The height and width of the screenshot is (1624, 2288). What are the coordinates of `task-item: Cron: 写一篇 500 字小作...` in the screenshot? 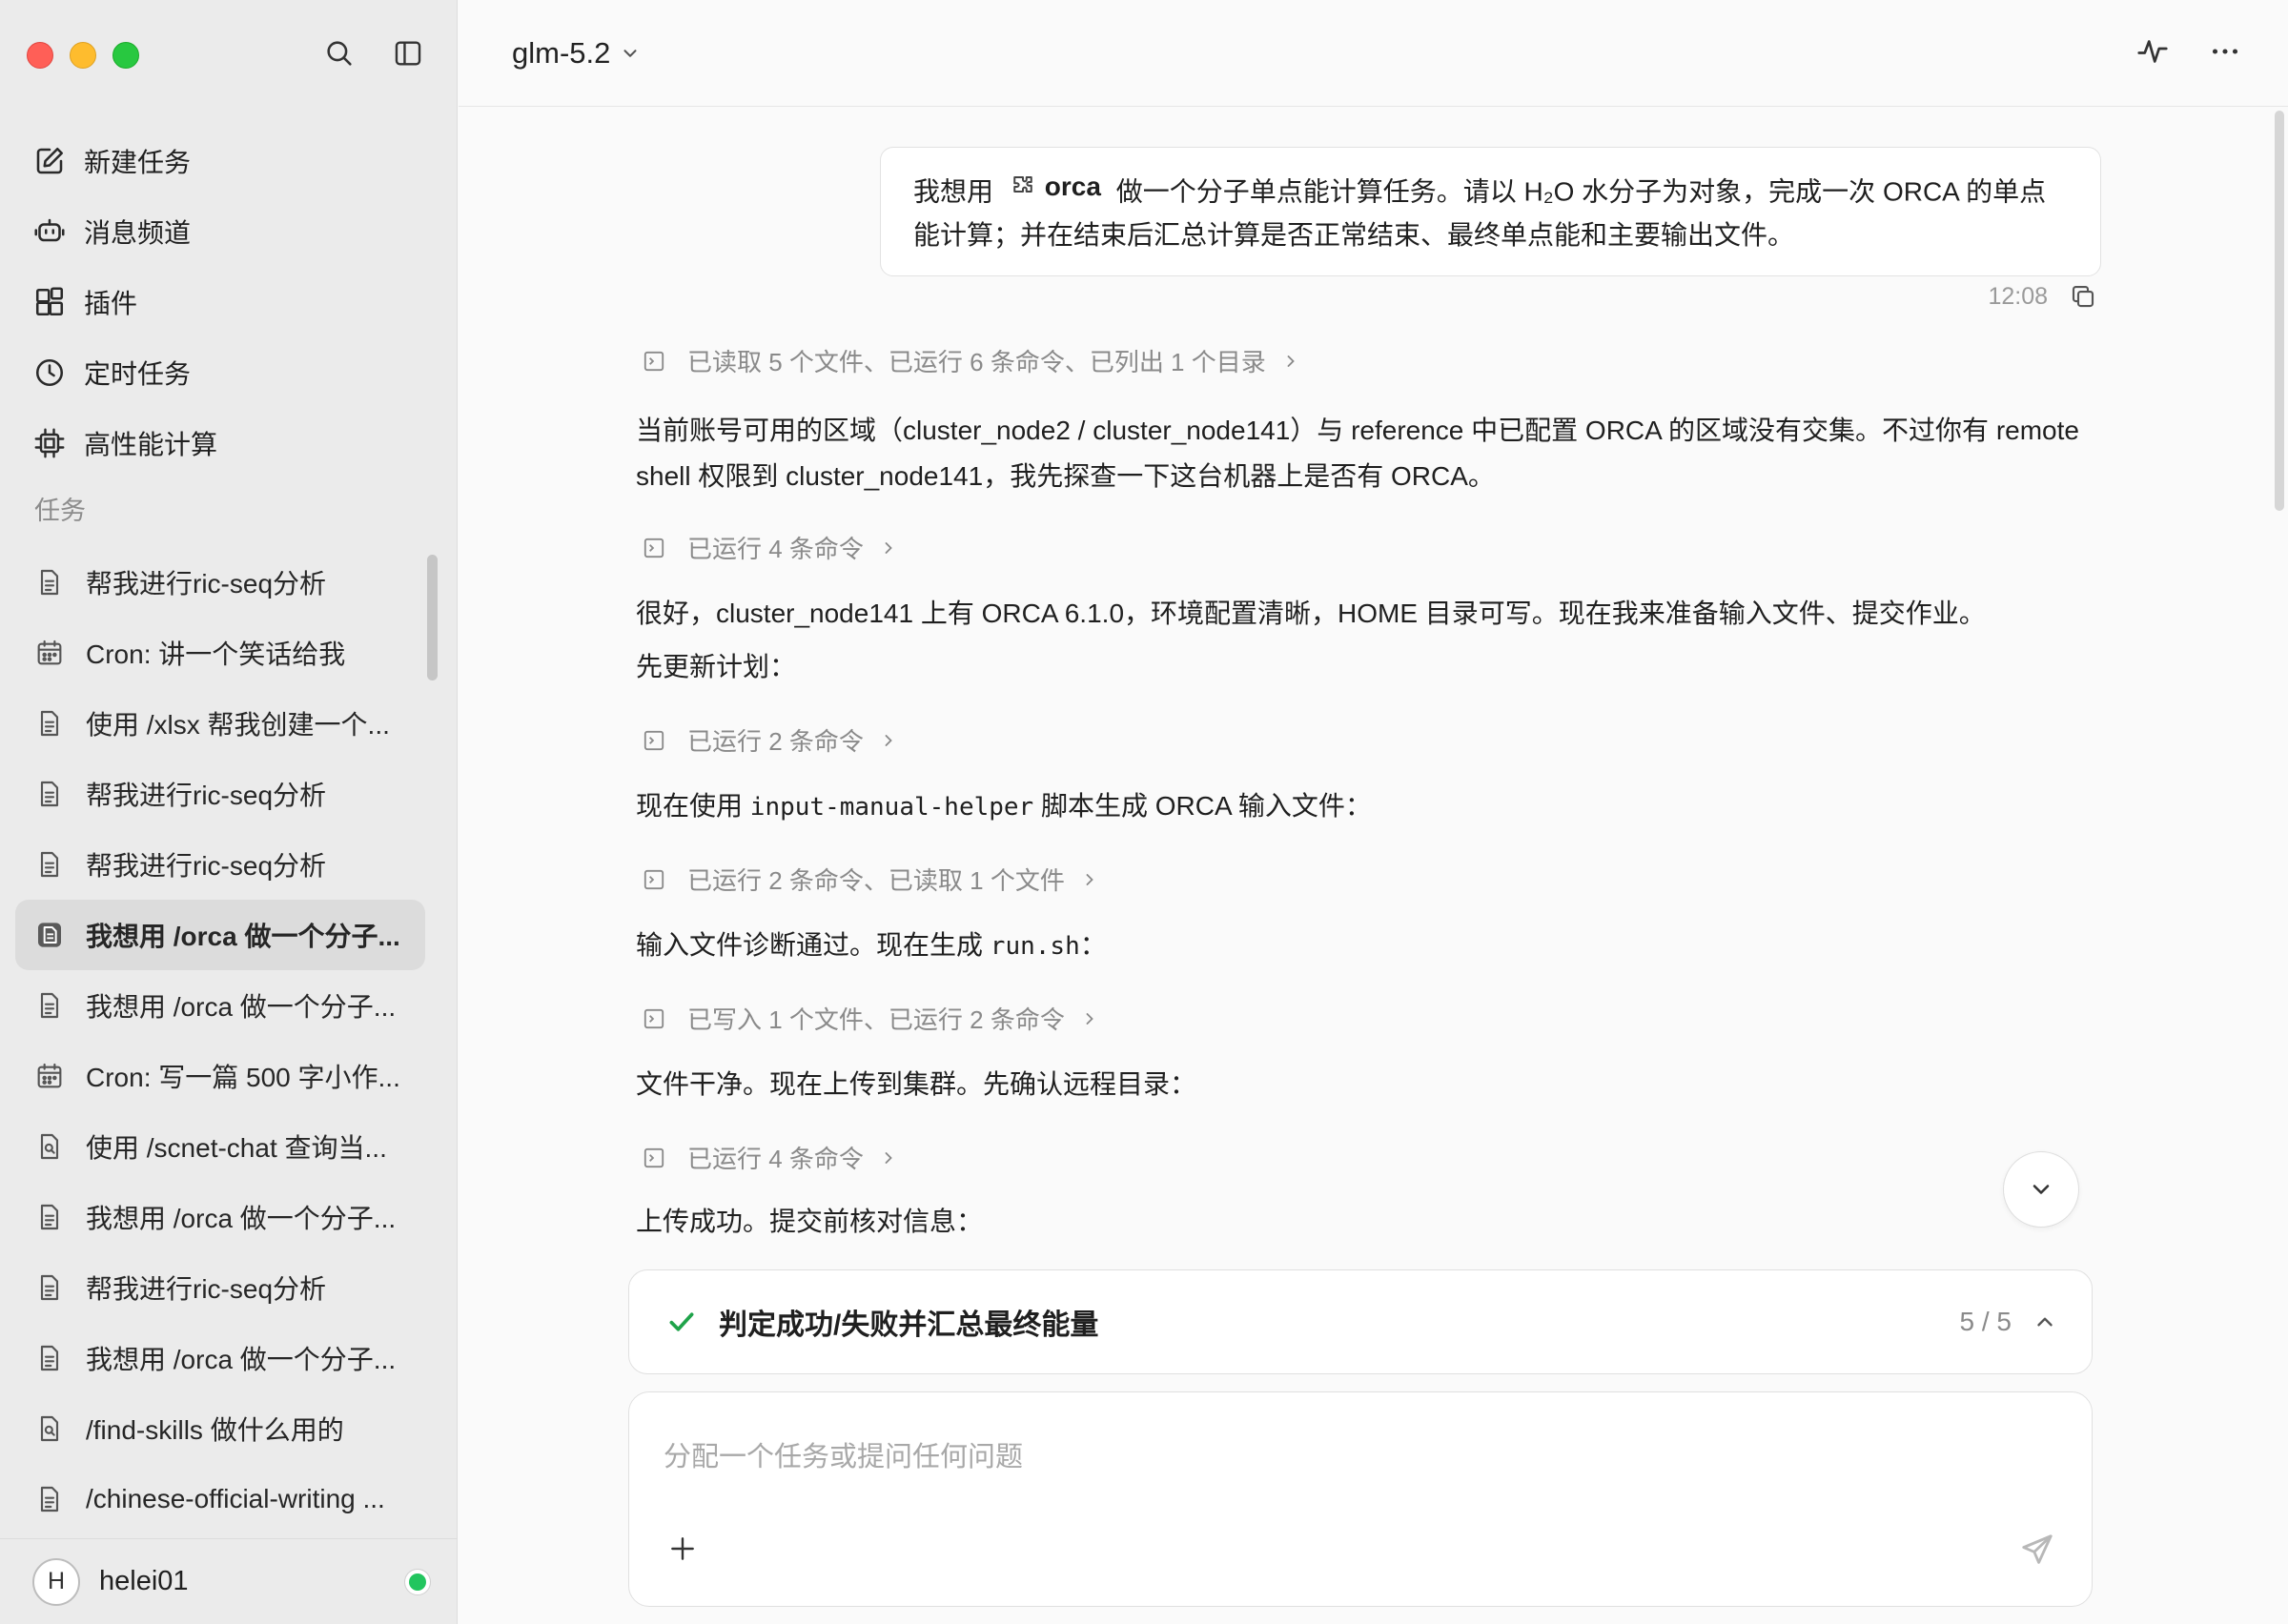 It's located at (220, 1076).